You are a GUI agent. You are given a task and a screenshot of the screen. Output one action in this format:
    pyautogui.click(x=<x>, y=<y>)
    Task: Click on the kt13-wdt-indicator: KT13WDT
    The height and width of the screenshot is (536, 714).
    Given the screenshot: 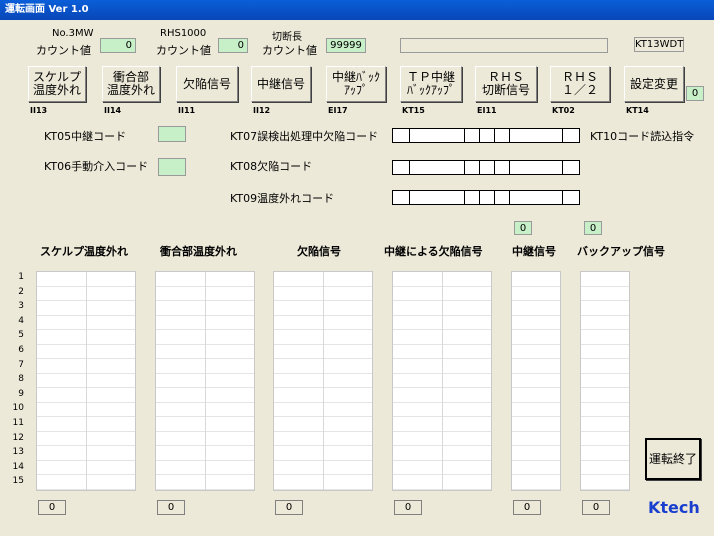 What is the action you would take?
    pyautogui.click(x=659, y=44)
    